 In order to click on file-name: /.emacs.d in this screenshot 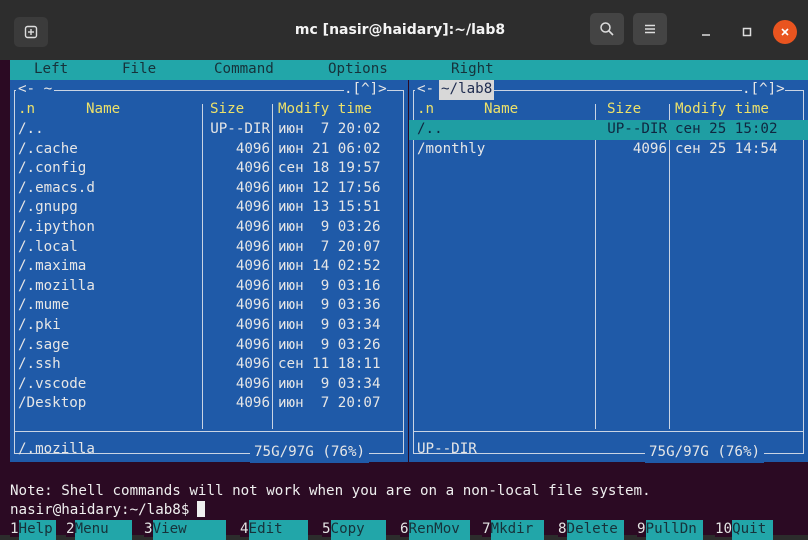, I will do `click(56, 187)`.